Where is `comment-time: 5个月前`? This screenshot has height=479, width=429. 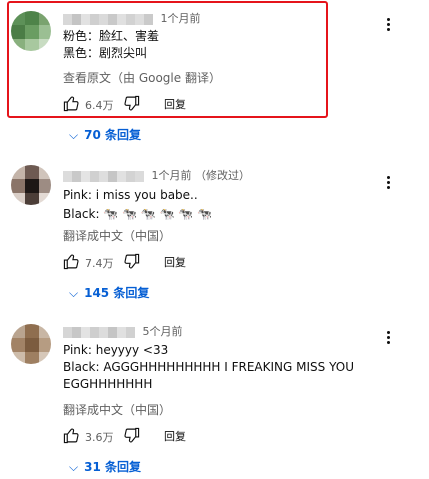
comment-time: 5个月前 is located at coordinates (163, 331).